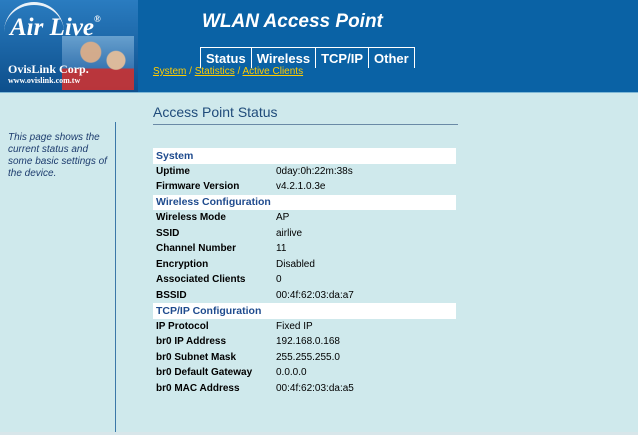 The height and width of the screenshot is (435, 638). I want to click on row-label: br0 Default Gateway, so click(204, 373).